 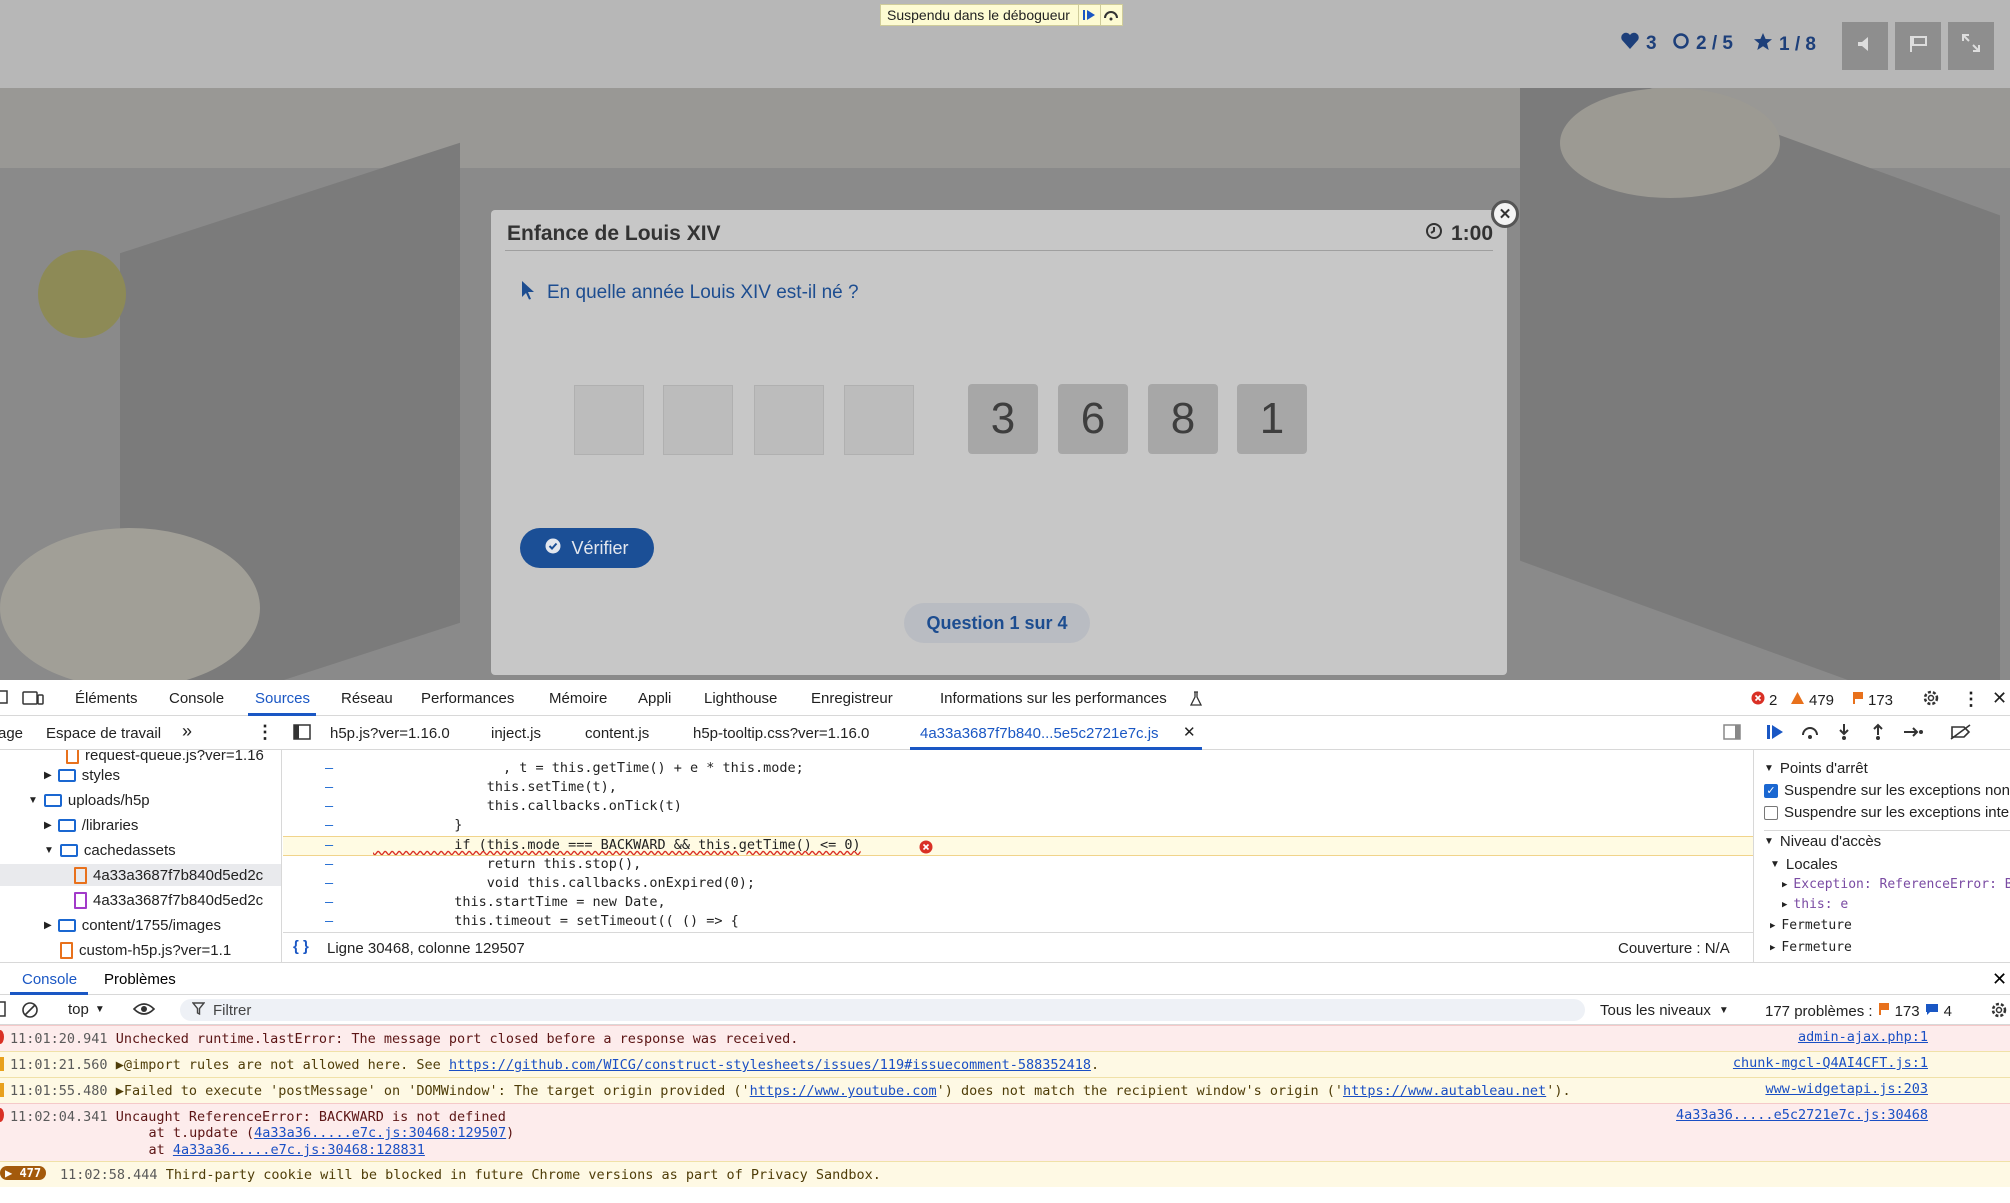 What do you see at coordinates (843, 1091) in the screenshot?
I see `message-link: https://www.youtube.com` at bounding box center [843, 1091].